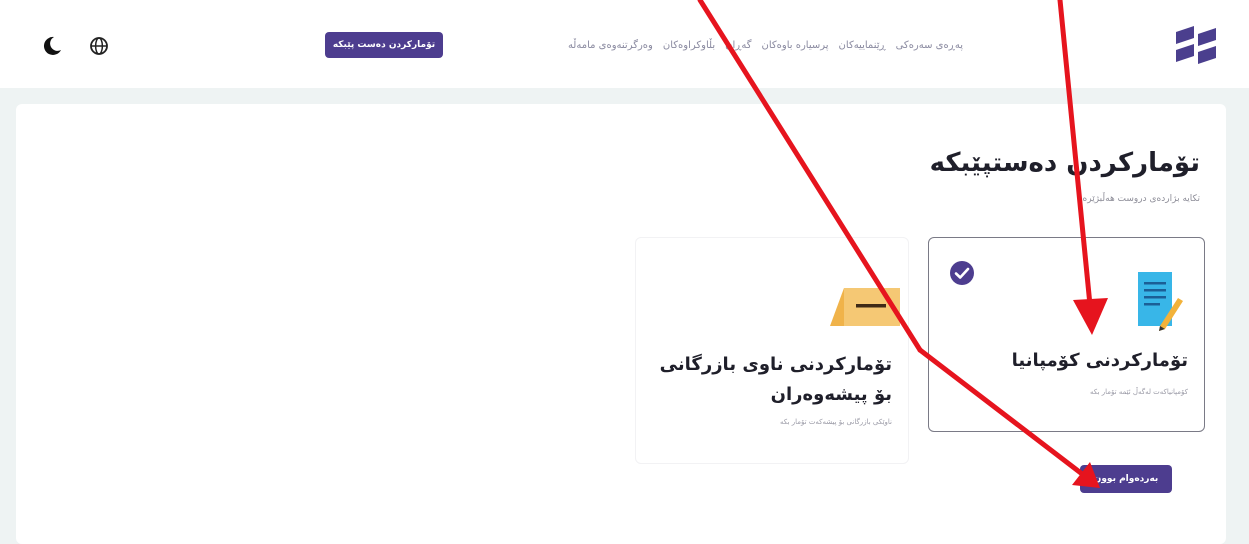  Describe the element at coordinates (384, 45) in the screenshot. I see `start-registration-button: تۆمارکردن دەست پێبکە` at that location.